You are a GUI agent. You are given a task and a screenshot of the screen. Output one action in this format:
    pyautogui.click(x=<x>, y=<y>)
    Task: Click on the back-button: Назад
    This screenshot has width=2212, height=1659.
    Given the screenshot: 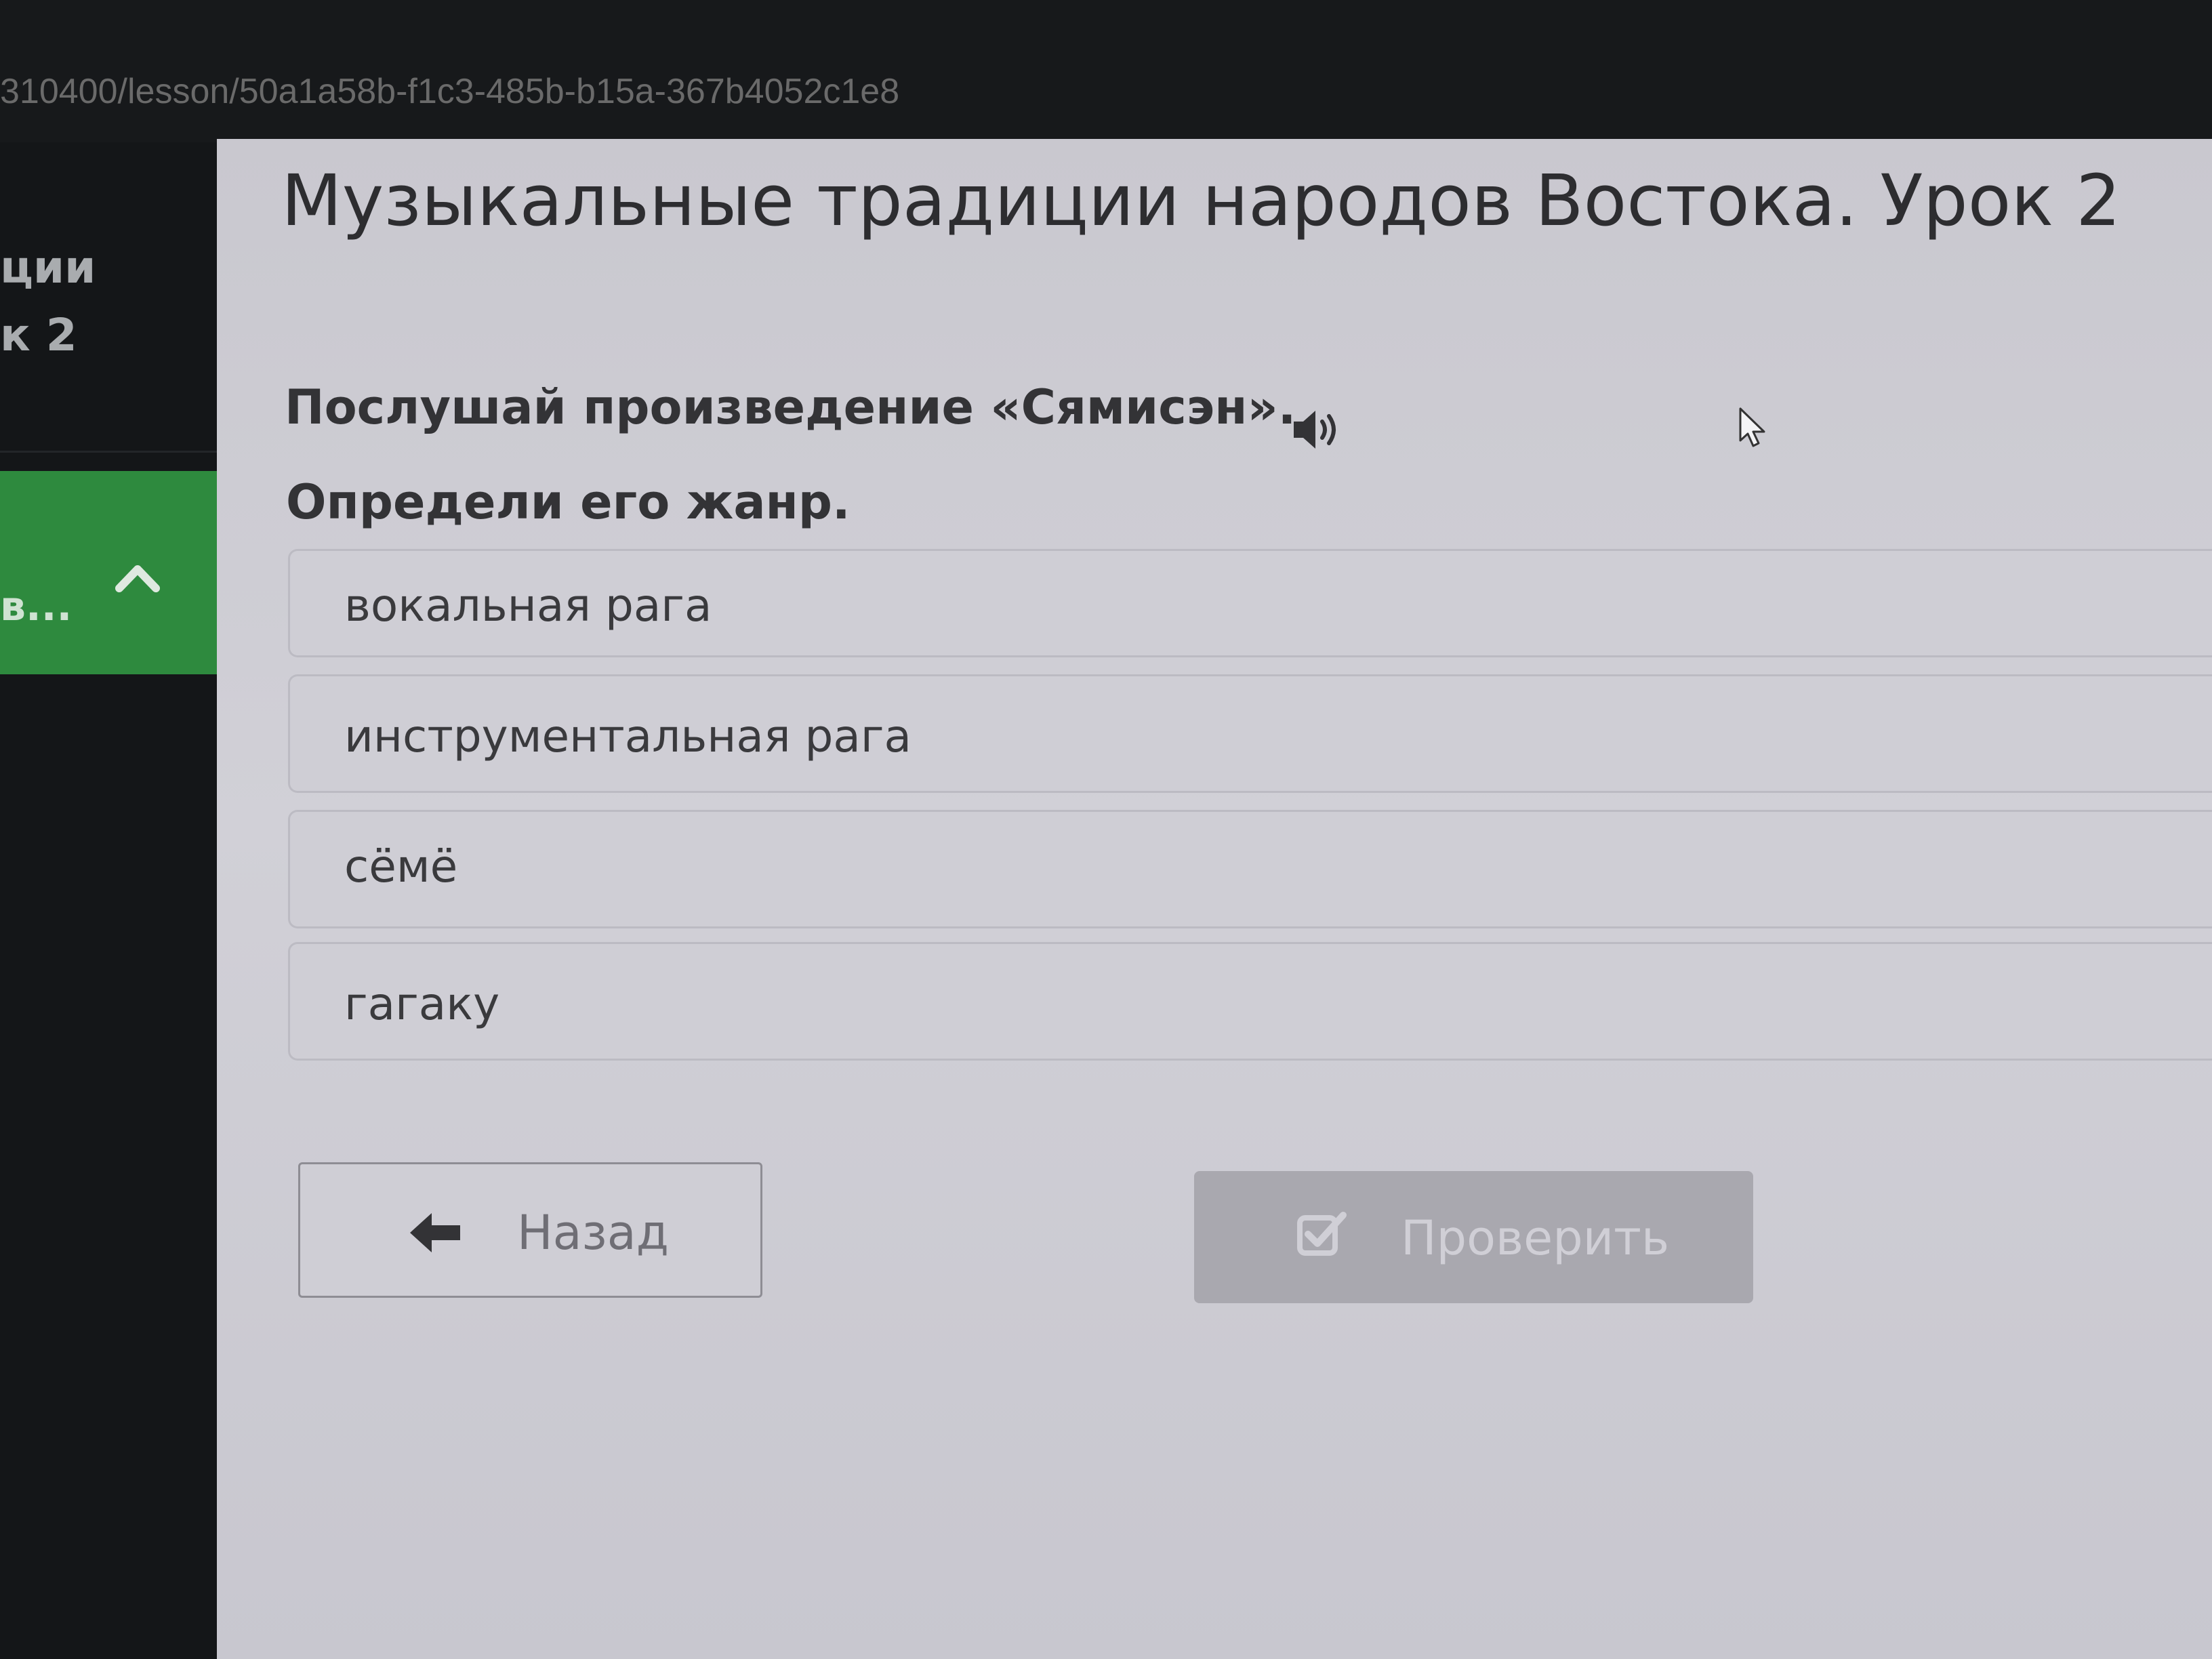 What is the action you would take?
    pyautogui.click(x=530, y=1230)
    